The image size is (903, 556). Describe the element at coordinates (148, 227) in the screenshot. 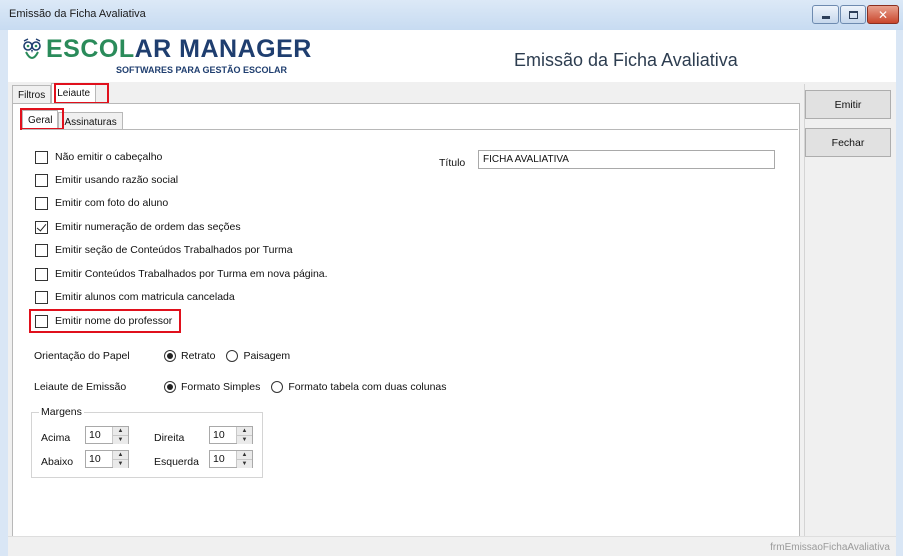

I see `option-label: Emitir numeração de ordem das seções` at that location.